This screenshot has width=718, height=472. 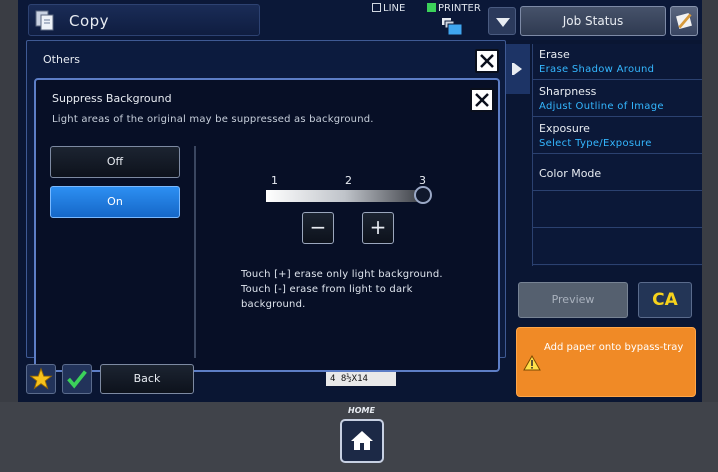 What do you see at coordinates (345, 196) in the screenshot?
I see `level-slider-track` at bounding box center [345, 196].